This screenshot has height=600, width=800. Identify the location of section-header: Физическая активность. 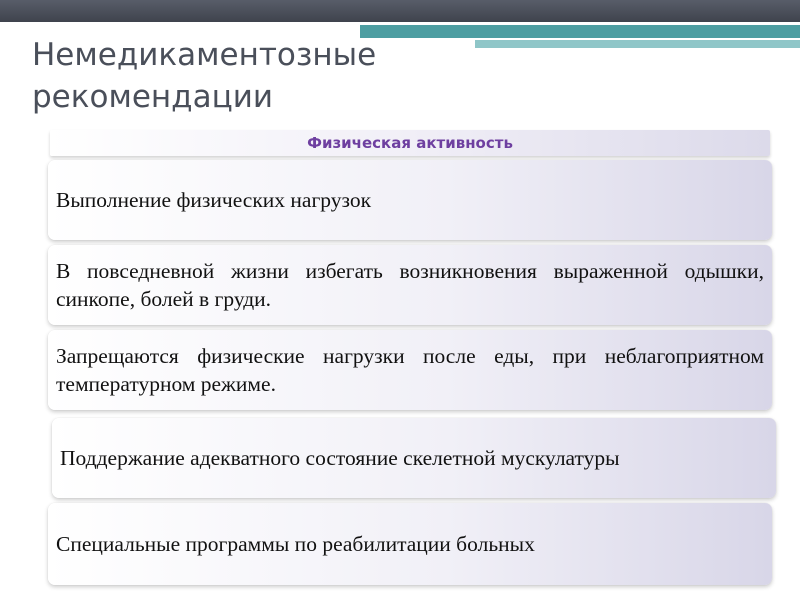
(410, 143).